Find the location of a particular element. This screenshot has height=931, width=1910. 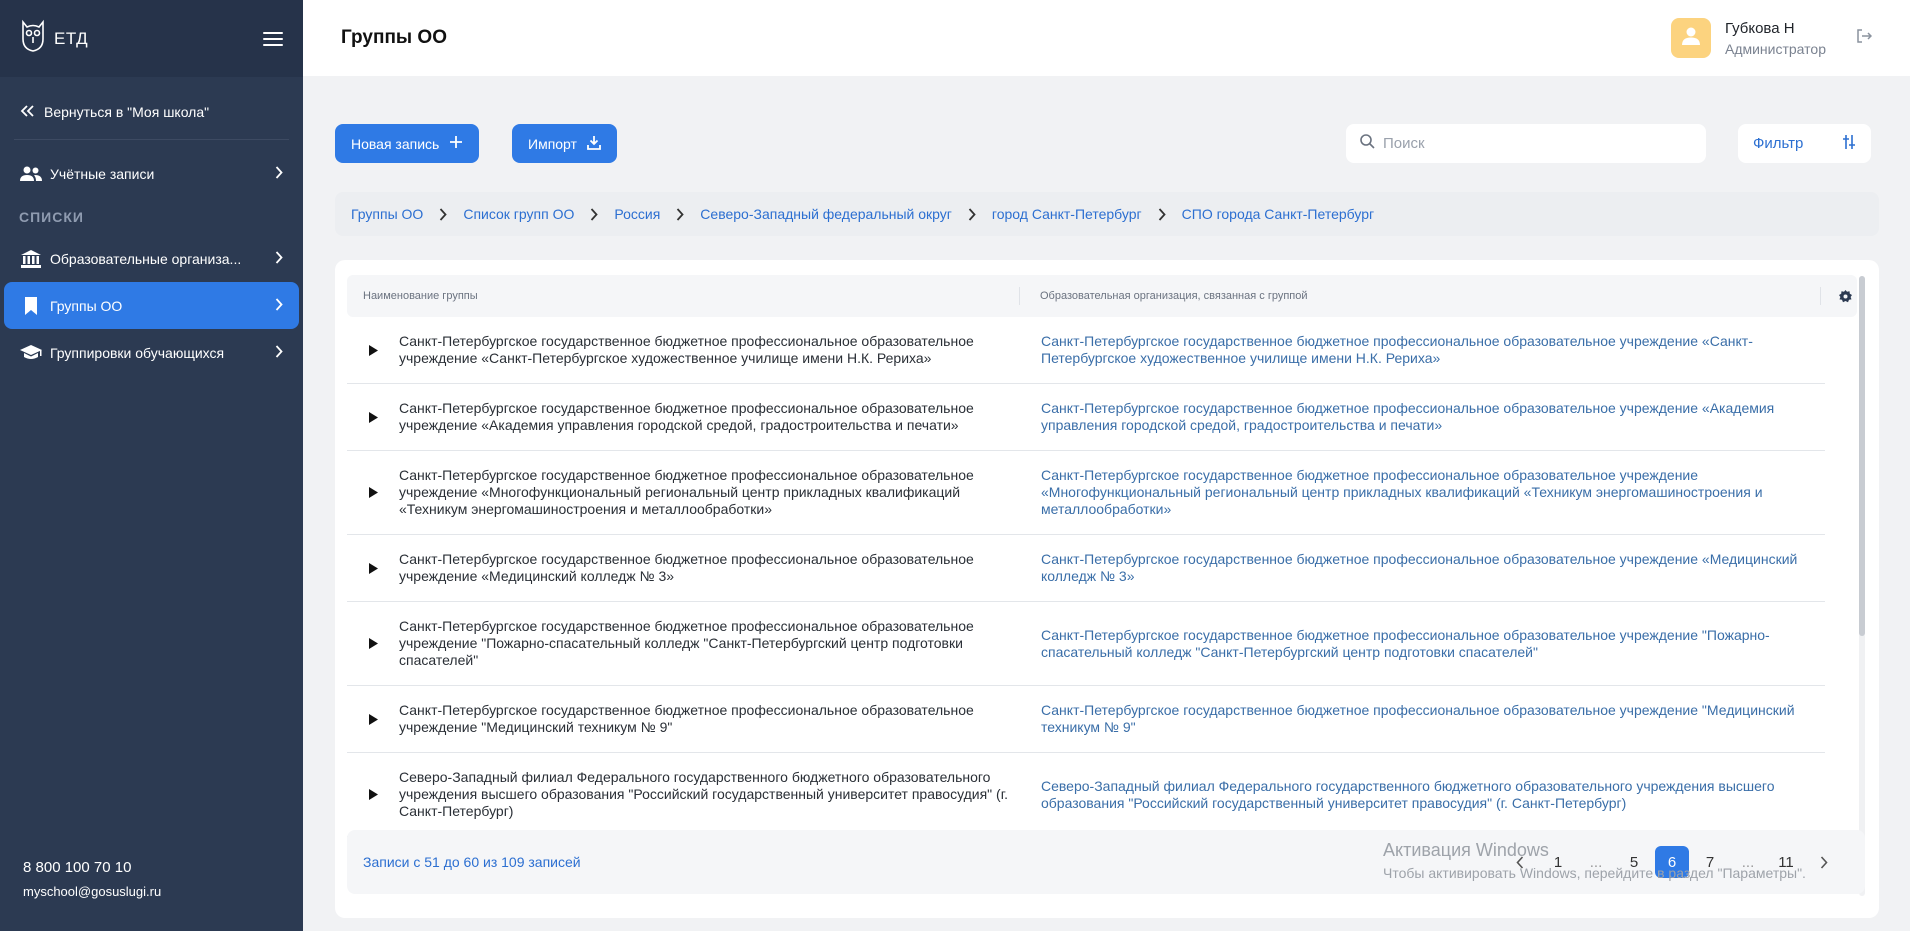

breadcrumb-item: Список групп ОО is located at coordinates (518, 214).